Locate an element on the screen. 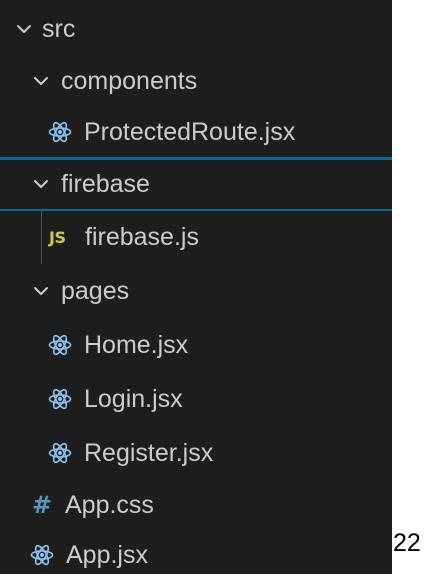 The height and width of the screenshot is (582, 434). file-firebase-js-label: firebase.js is located at coordinates (142, 236).